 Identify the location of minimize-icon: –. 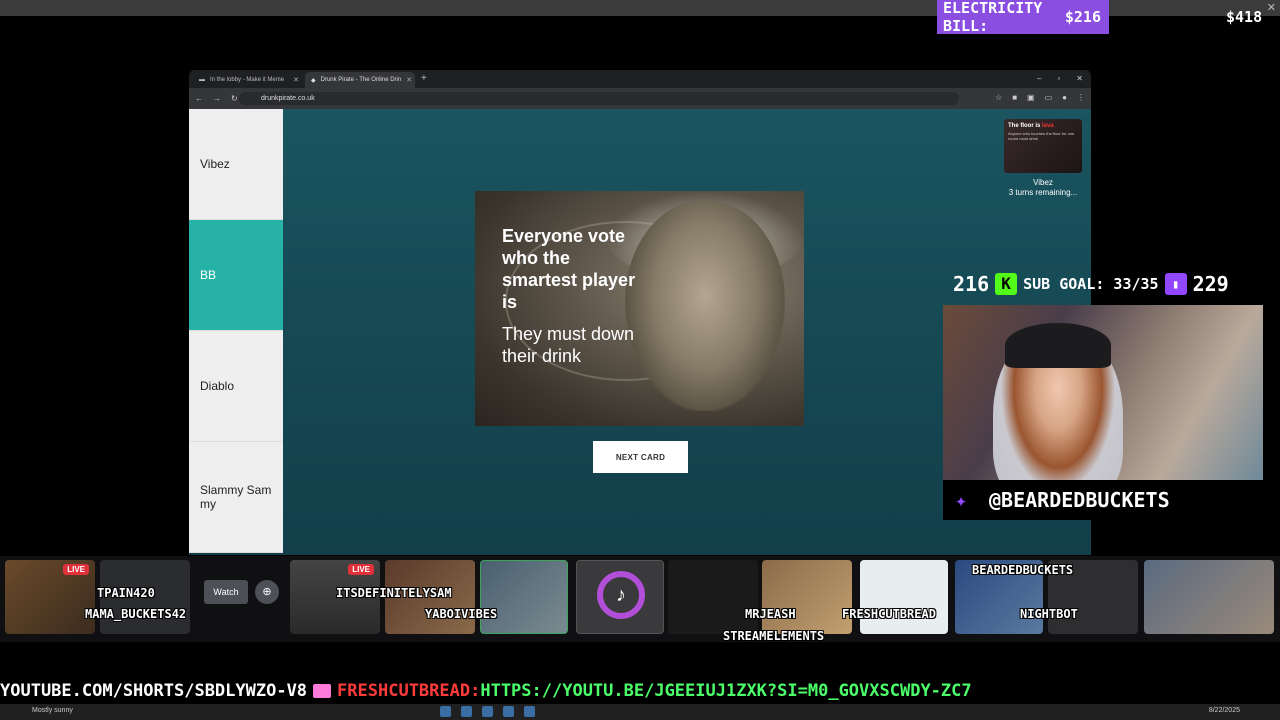
(1039, 78).